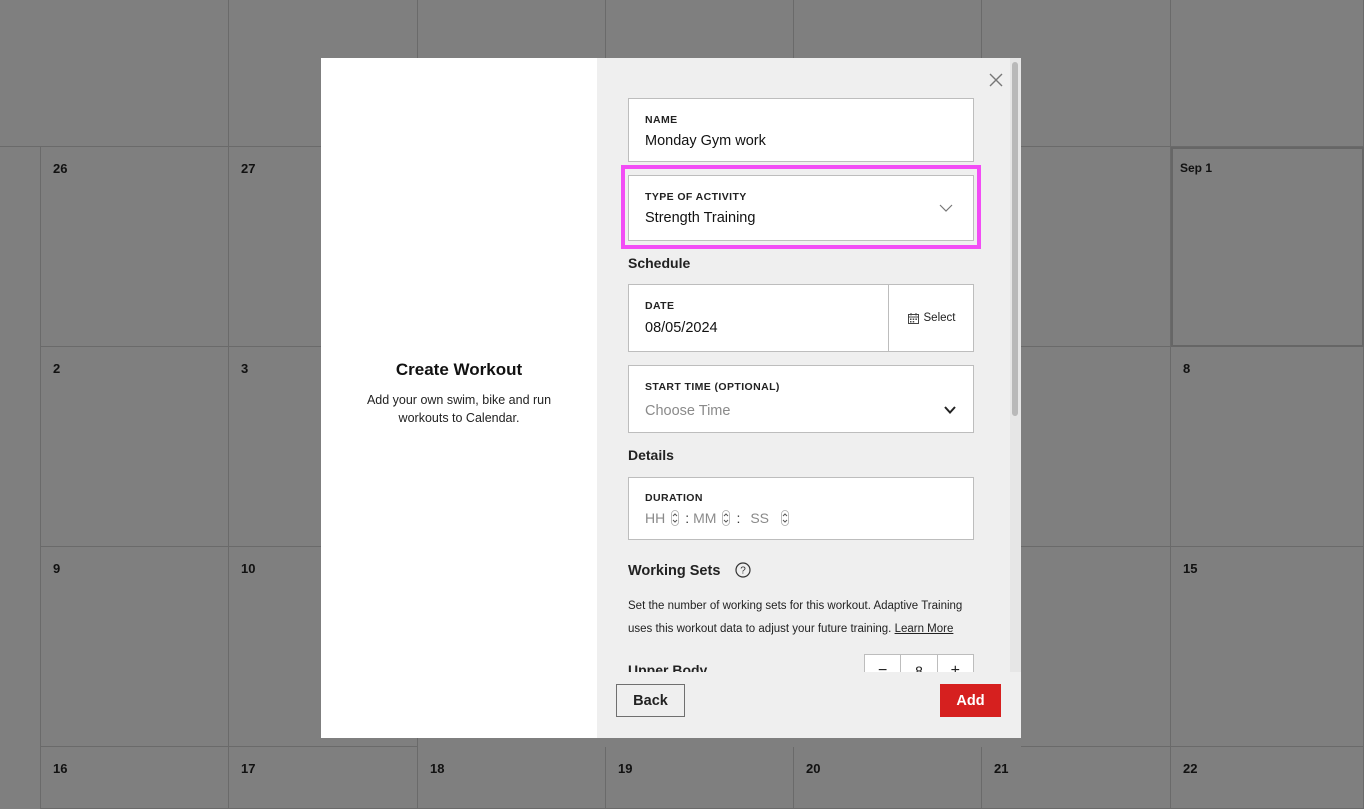 The width and height of the screenshot is (1364, 809). Describe the element at coordinates (681, 328) in the screenshot. I see `date-input: 08/05/2024` at that location.